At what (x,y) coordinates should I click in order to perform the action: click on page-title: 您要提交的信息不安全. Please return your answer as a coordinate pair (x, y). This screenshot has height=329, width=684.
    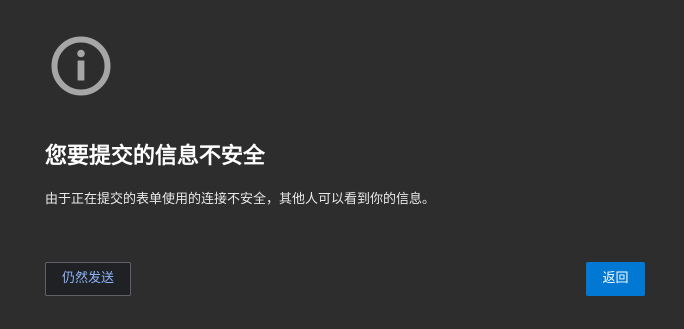
    Looking at the image, I should click on (155, 156).